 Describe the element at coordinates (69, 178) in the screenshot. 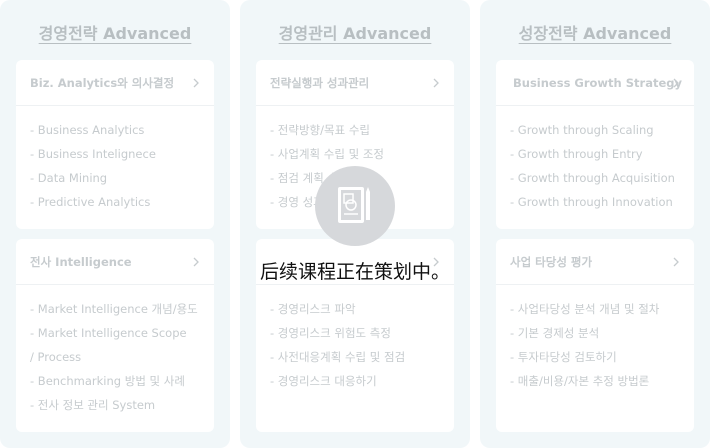

I see `list-item: - Data Mining` at that location.